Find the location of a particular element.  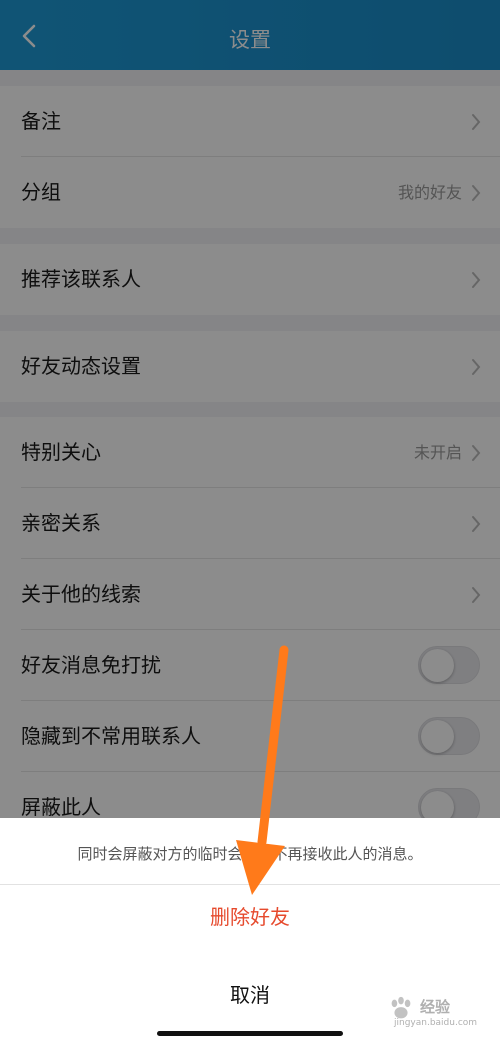

baidu-watermark: 经验 jingyan.baidu.com is located at coordinates (432, 1012).